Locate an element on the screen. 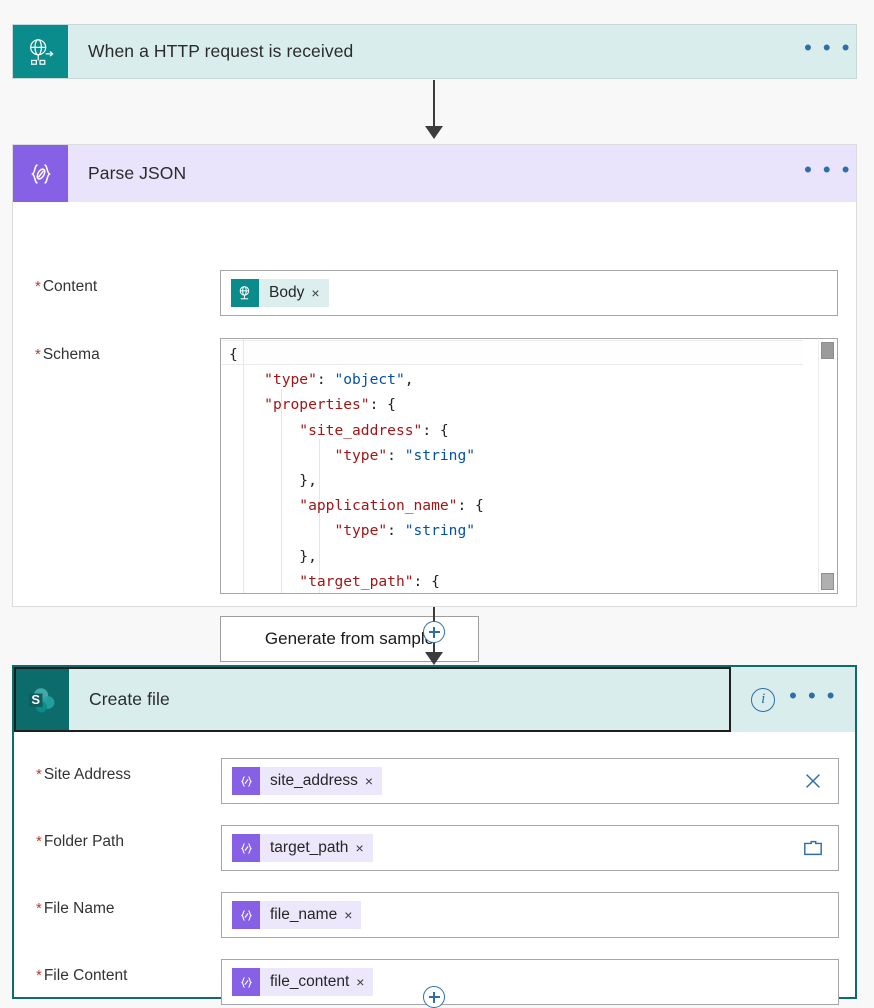  token-label: file_name is located at coordinates (304, 914).